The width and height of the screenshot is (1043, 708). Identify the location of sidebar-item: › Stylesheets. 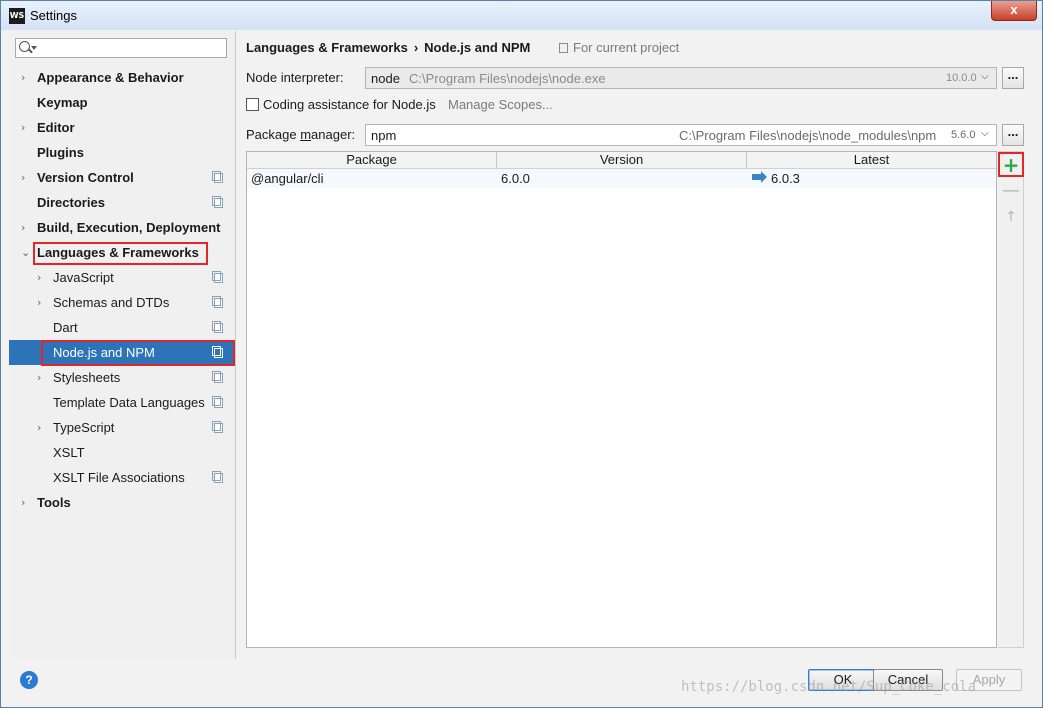
(122, 377).